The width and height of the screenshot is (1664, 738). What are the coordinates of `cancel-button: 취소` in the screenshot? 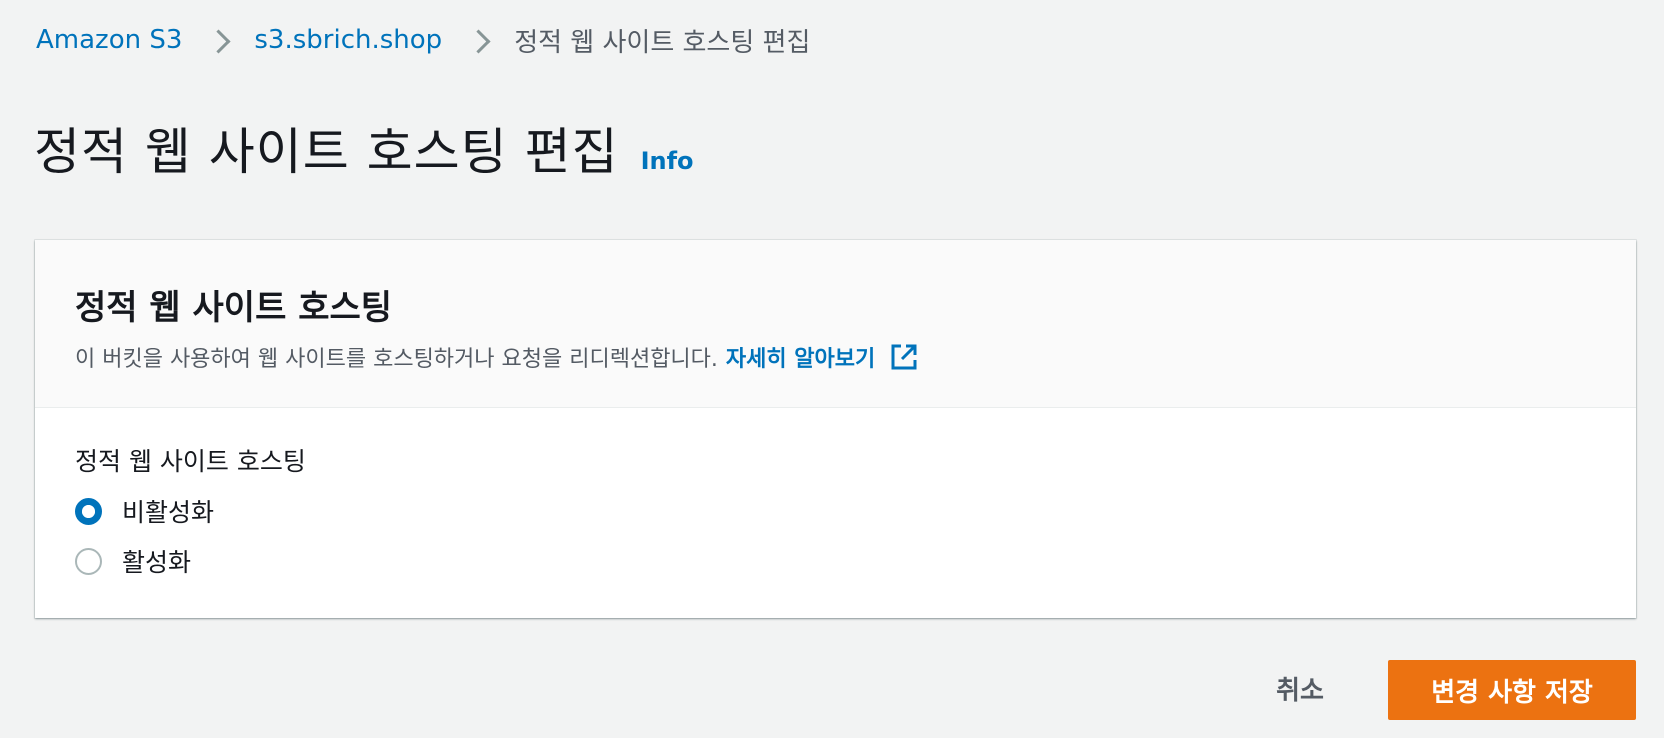 It's located at (1300, 688).